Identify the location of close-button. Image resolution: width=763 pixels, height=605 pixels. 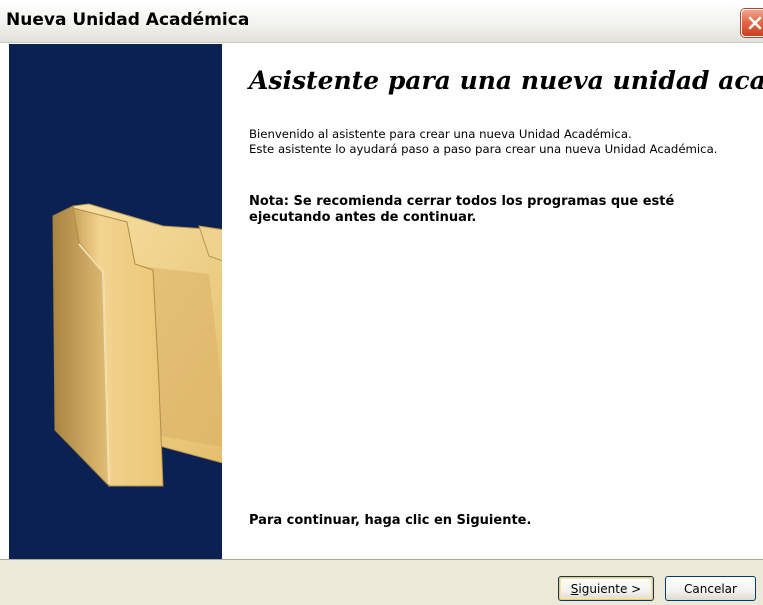
(752, 23).